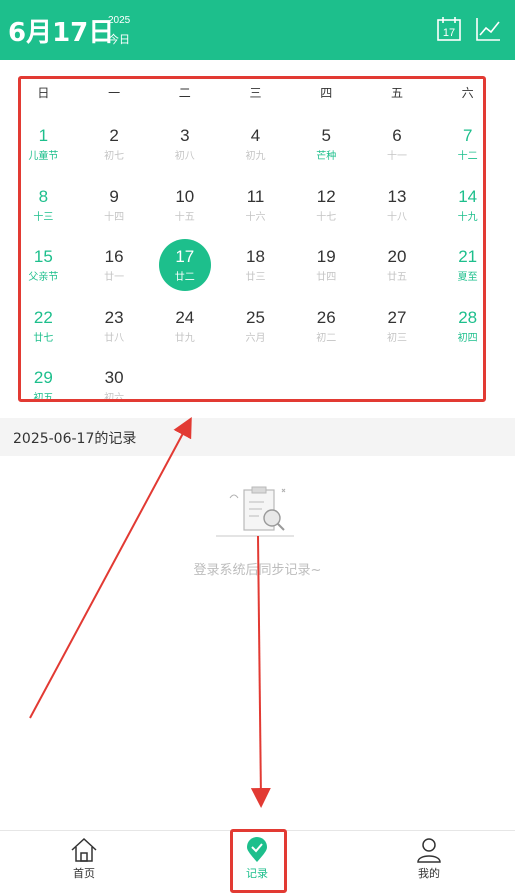 The image size is (515, 896). Describe the element at coordinates (43, 379) in the screenshot. I see `calendar-day-cell: 29 初五` at that location.